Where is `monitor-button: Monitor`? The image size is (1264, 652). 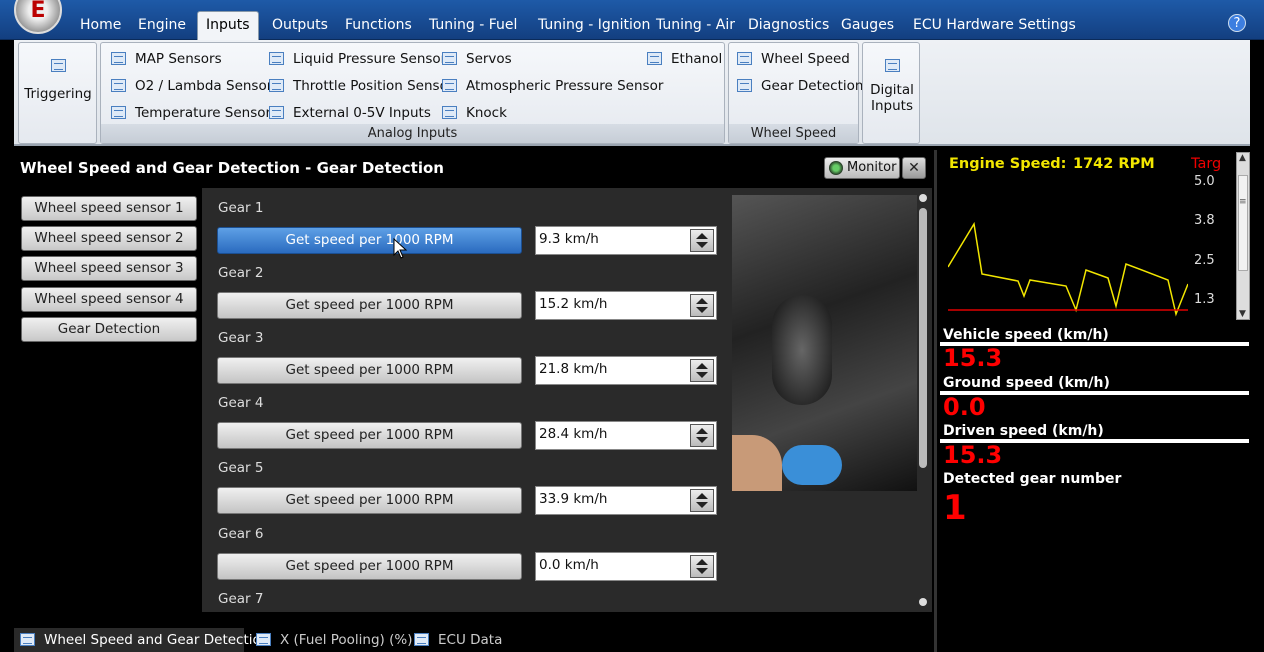 monitor-button: Monitor is located at coordinates (862, 168).